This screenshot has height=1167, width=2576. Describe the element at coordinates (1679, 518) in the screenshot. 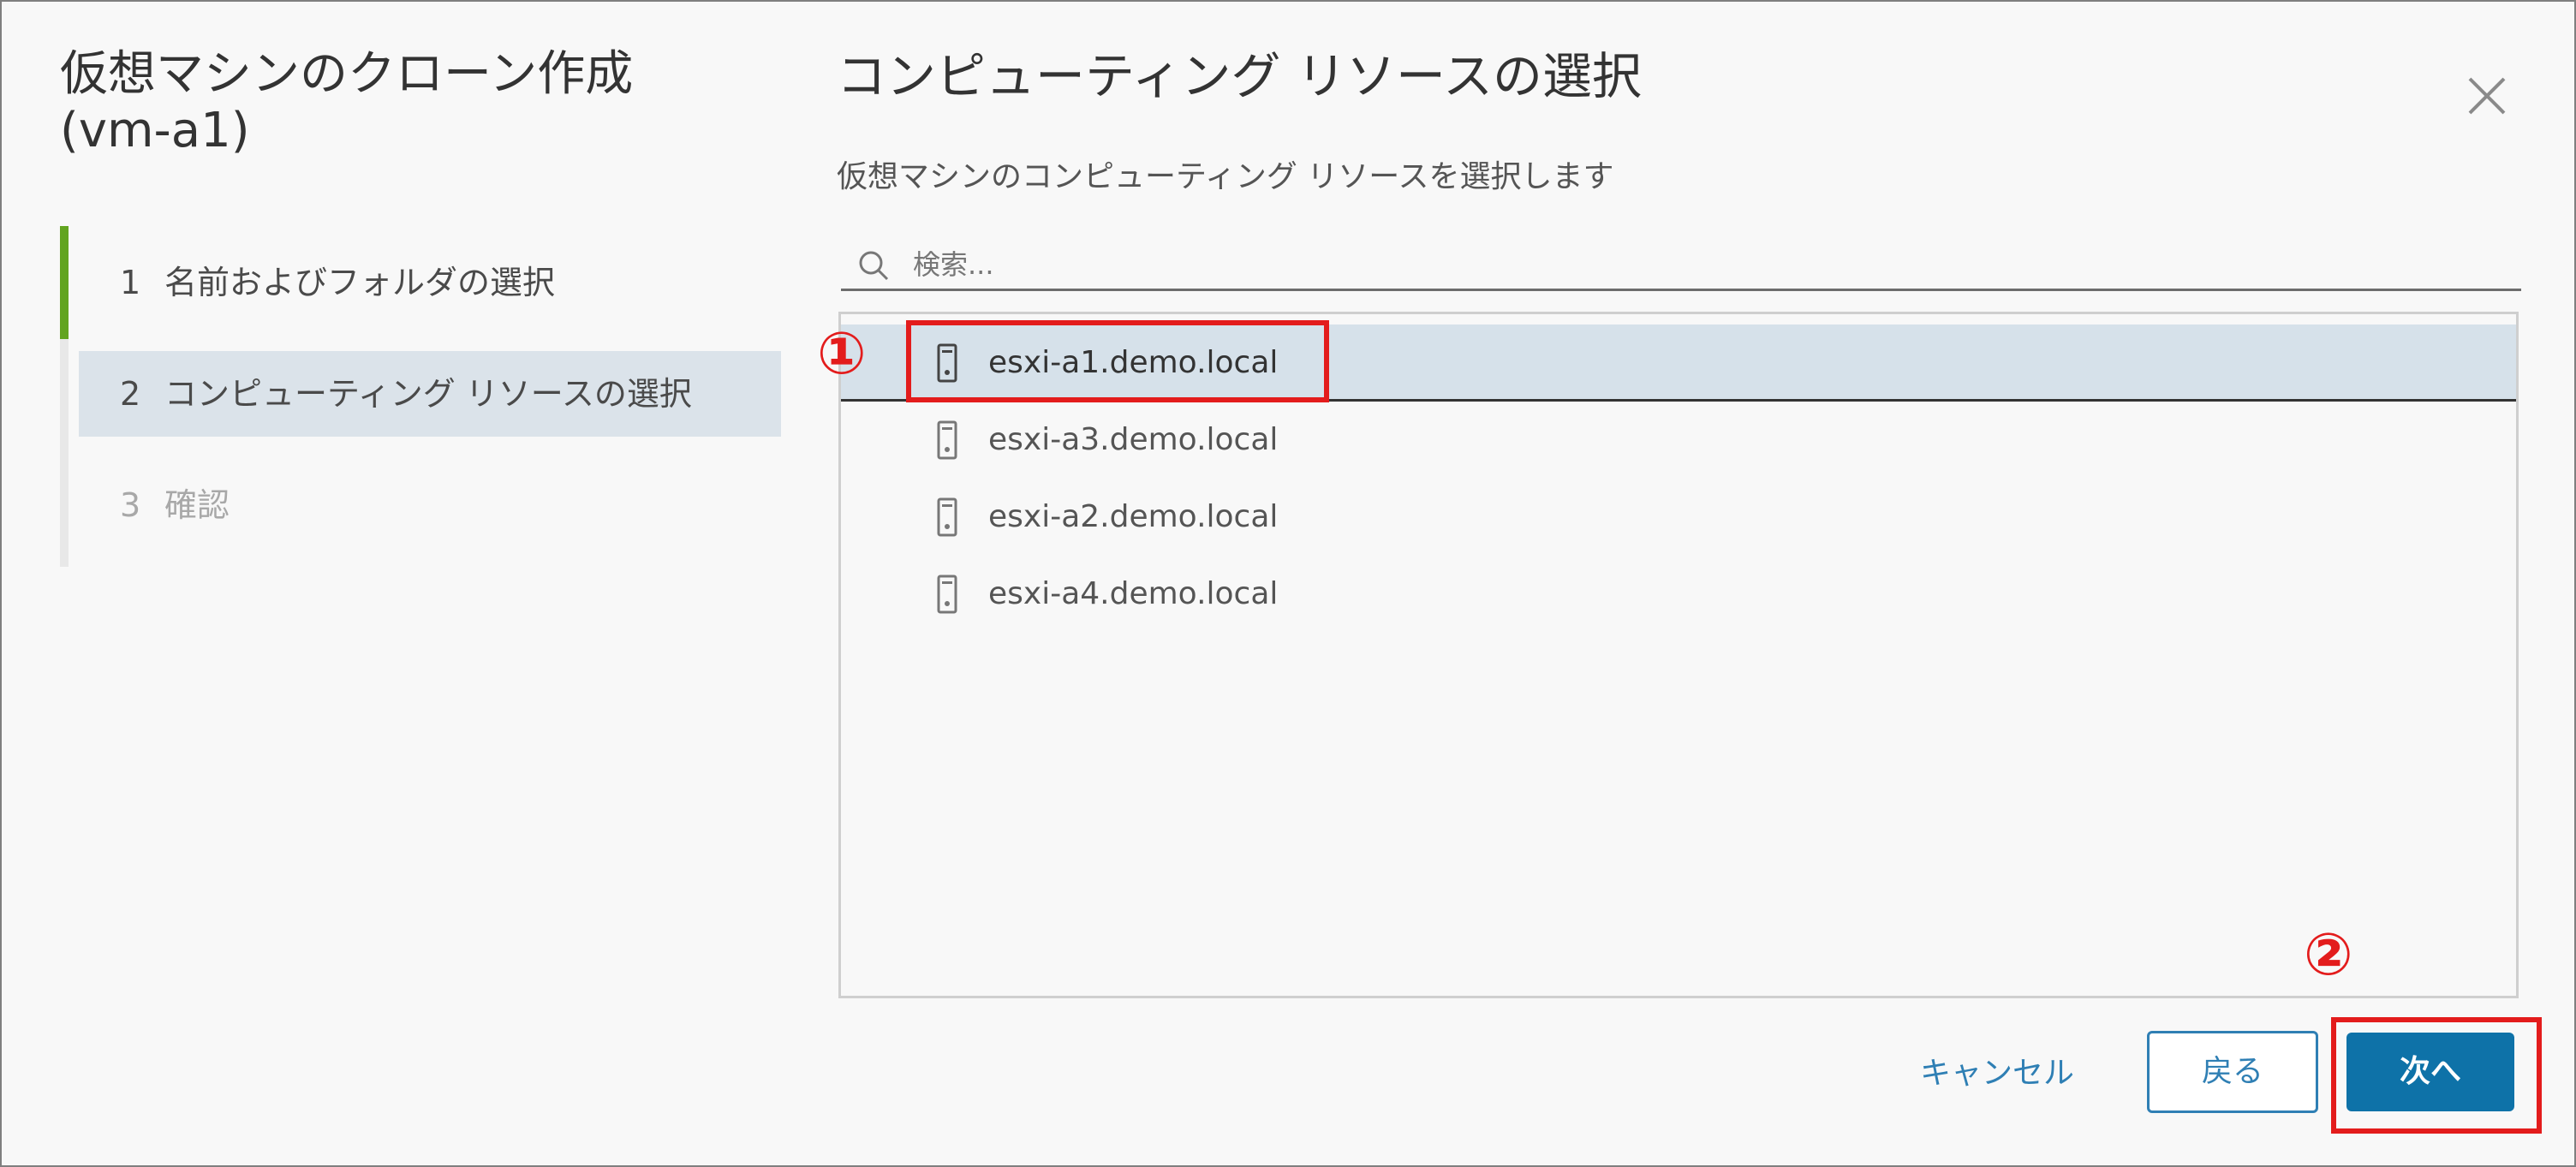

I see `list-item-host-esxi-a2: esxi-a2.demo.local` at that location.